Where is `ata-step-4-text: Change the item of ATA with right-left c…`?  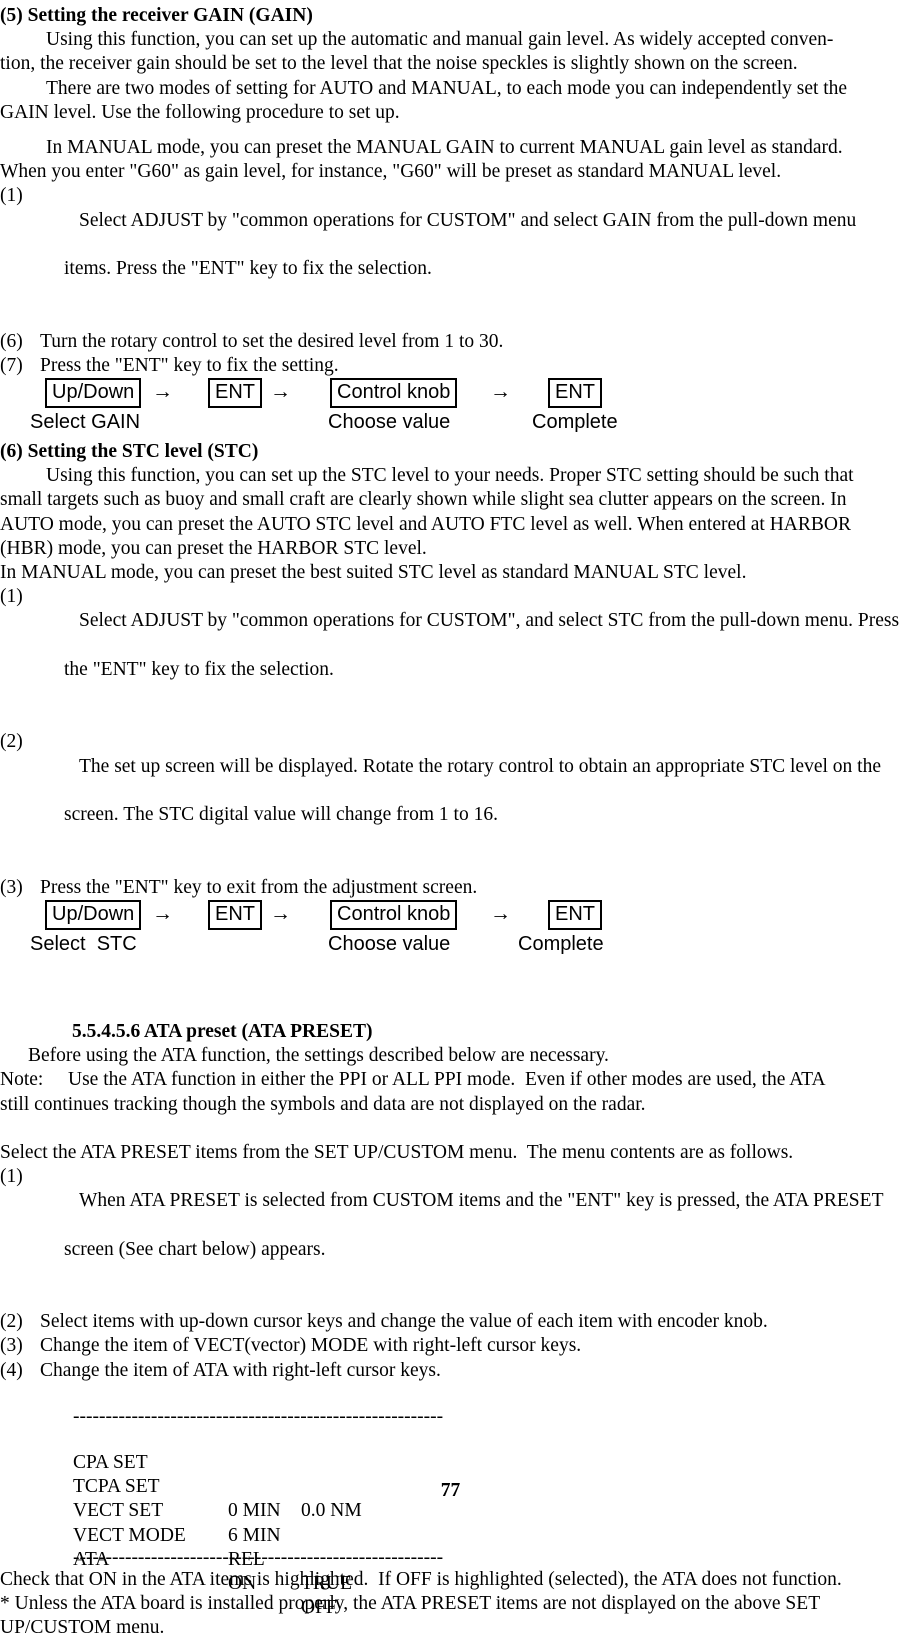
ata-step-4-text: Change the item of ATA with right-left c… is located at coordinates (240, 1370).